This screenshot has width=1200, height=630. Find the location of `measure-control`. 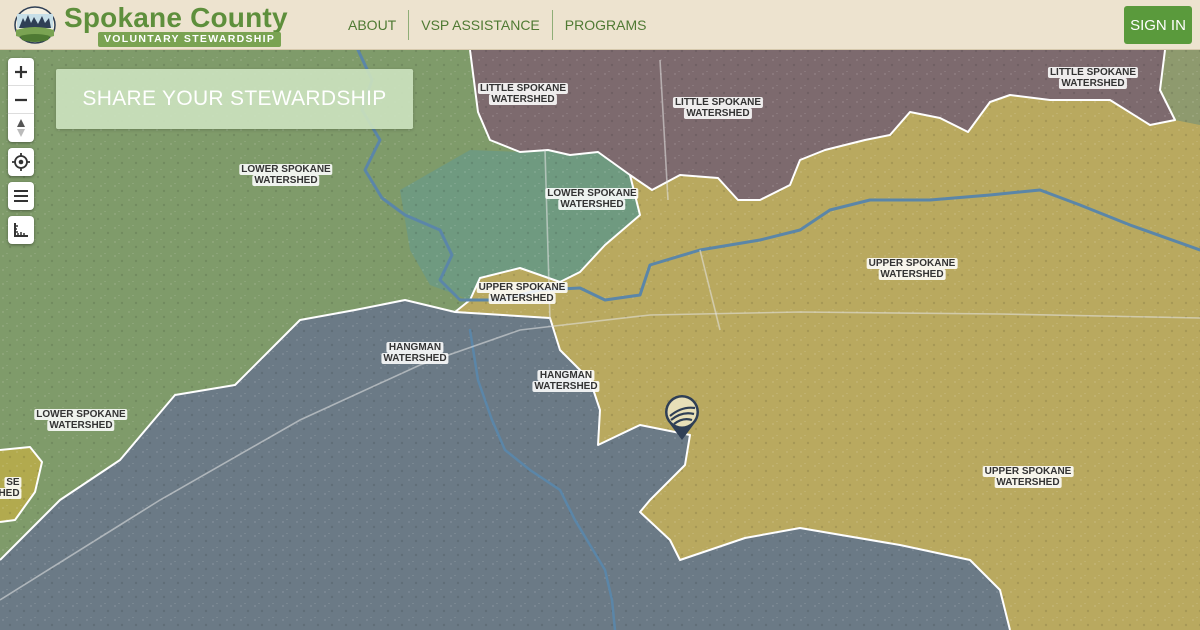

measure-control is located at coordinates (21, 230).